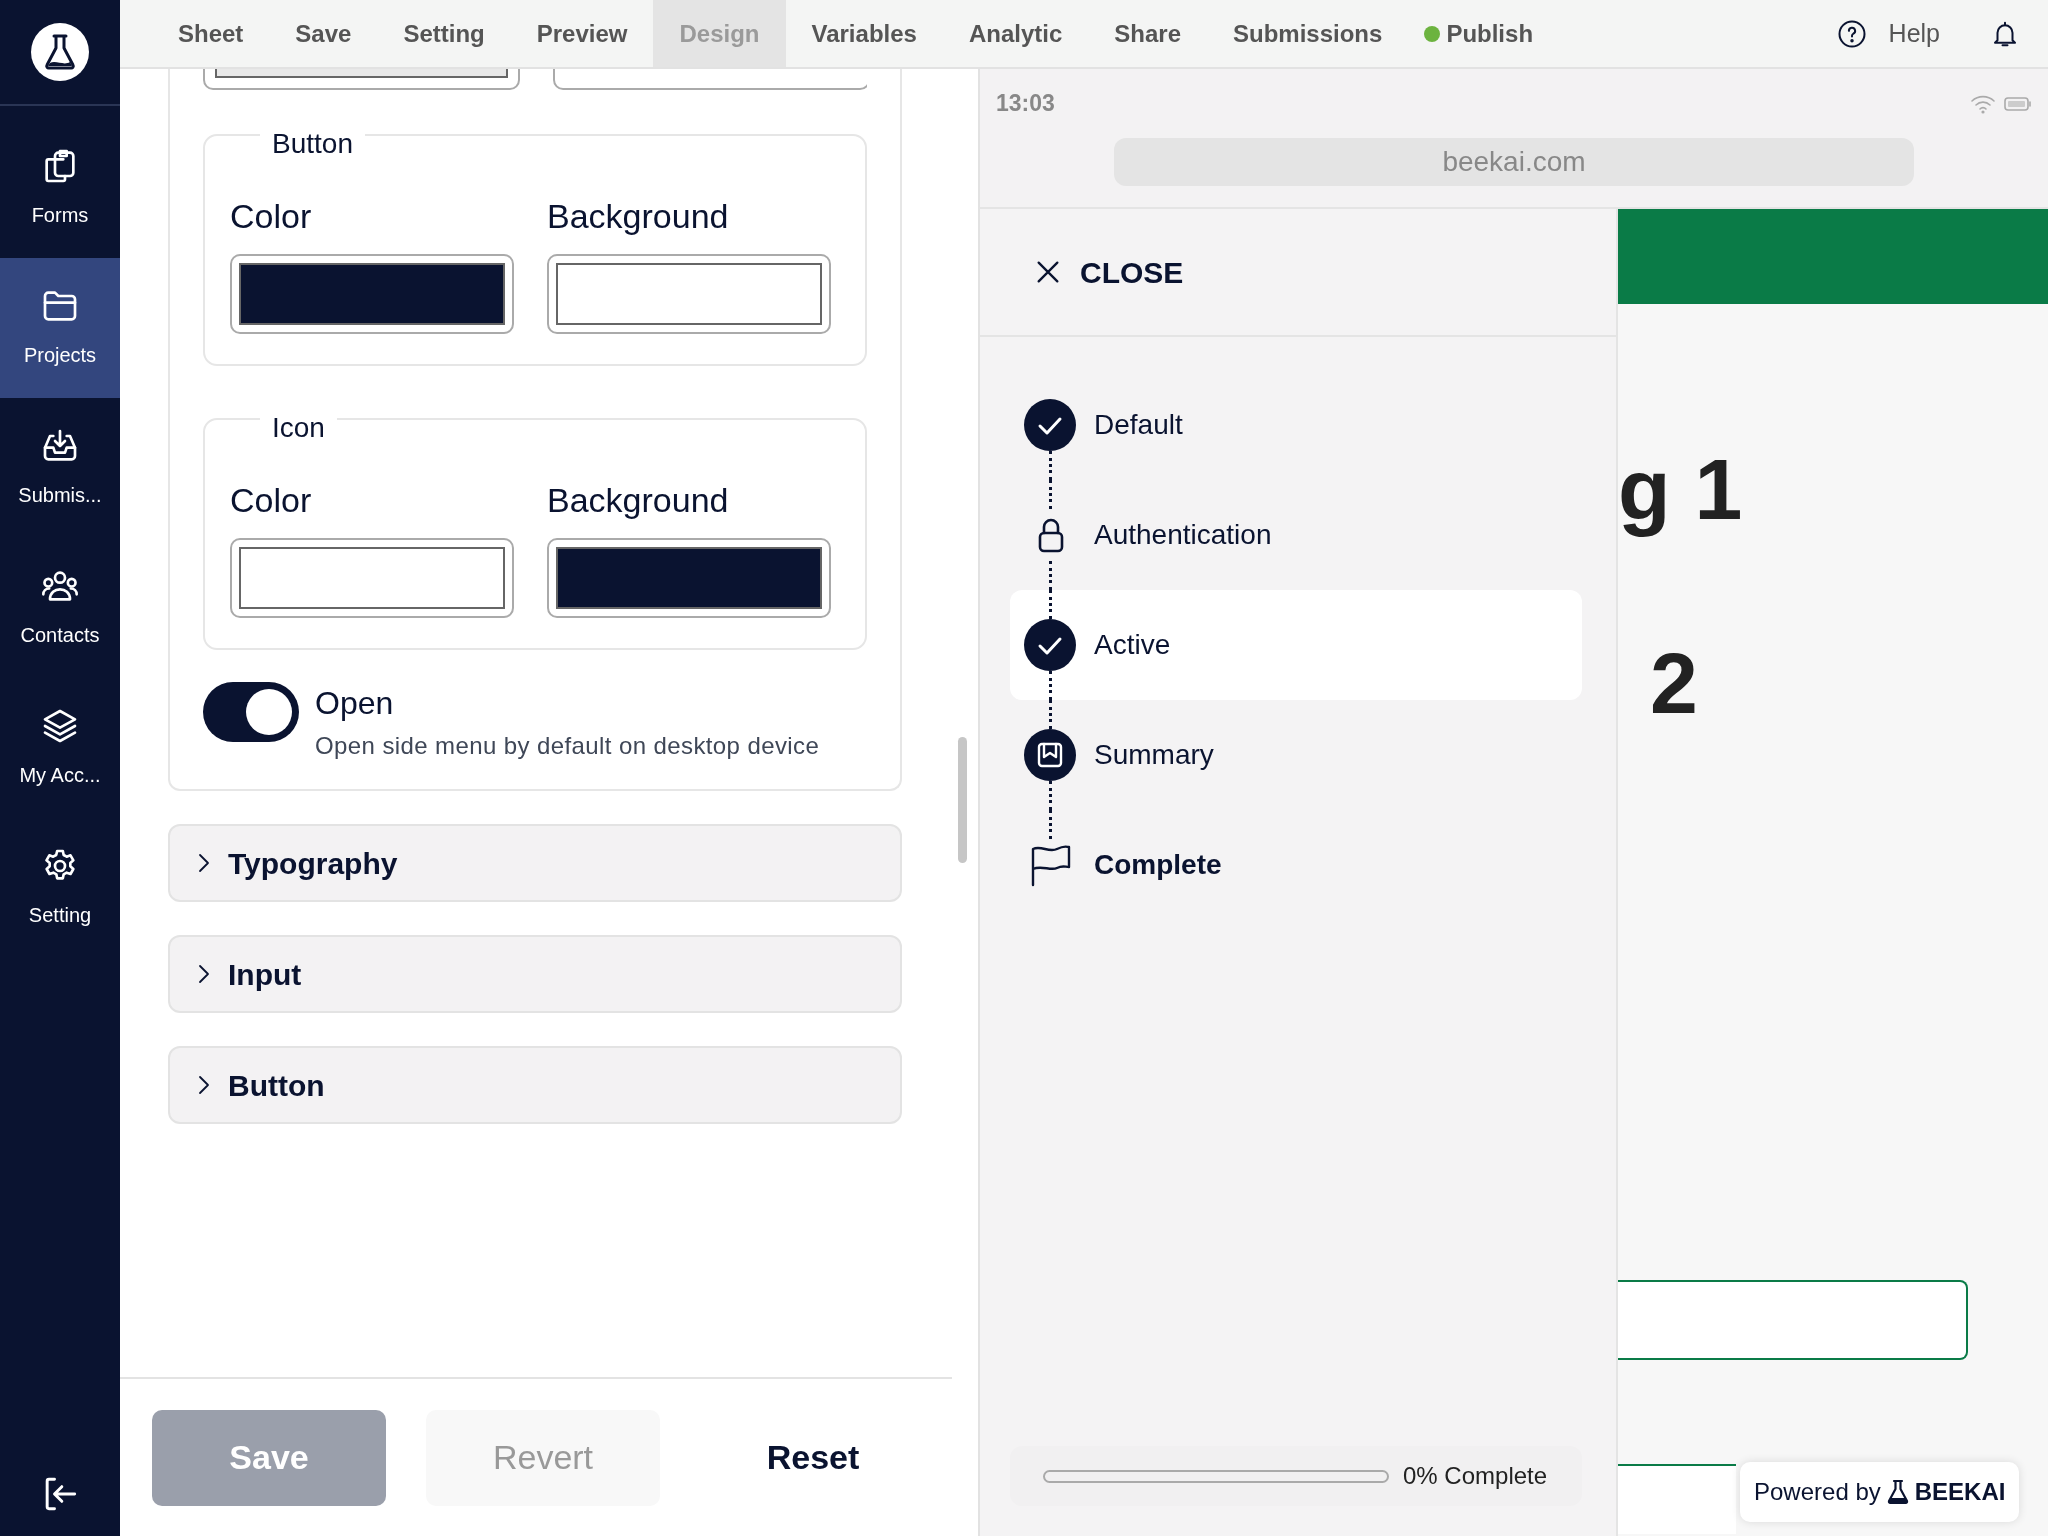 This screenshot has width=2048, height=1536. What do you see at coordinates (535, 1085) in the screenshot?
I see `accordion-header: Button` at bounding box center [535, 1085].